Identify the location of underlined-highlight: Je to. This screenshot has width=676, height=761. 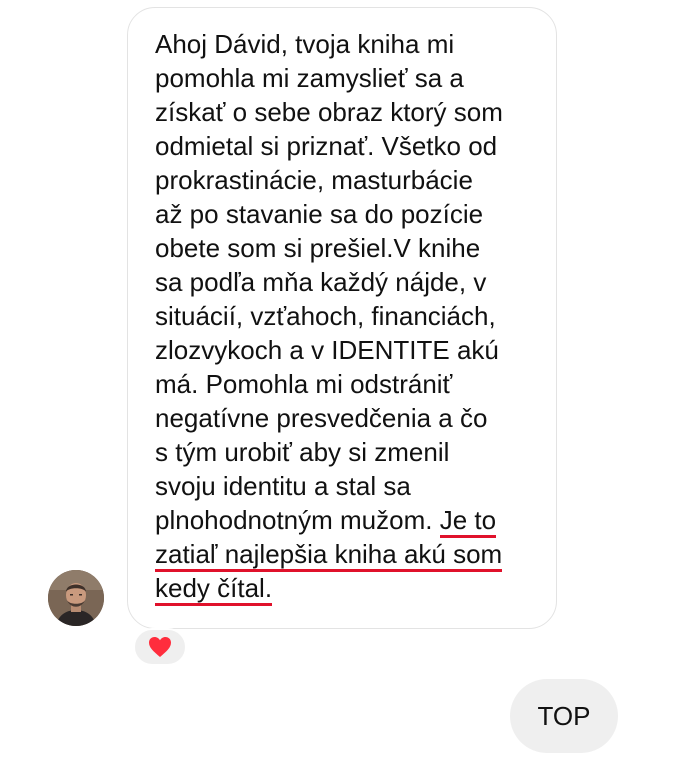
(468, 521).